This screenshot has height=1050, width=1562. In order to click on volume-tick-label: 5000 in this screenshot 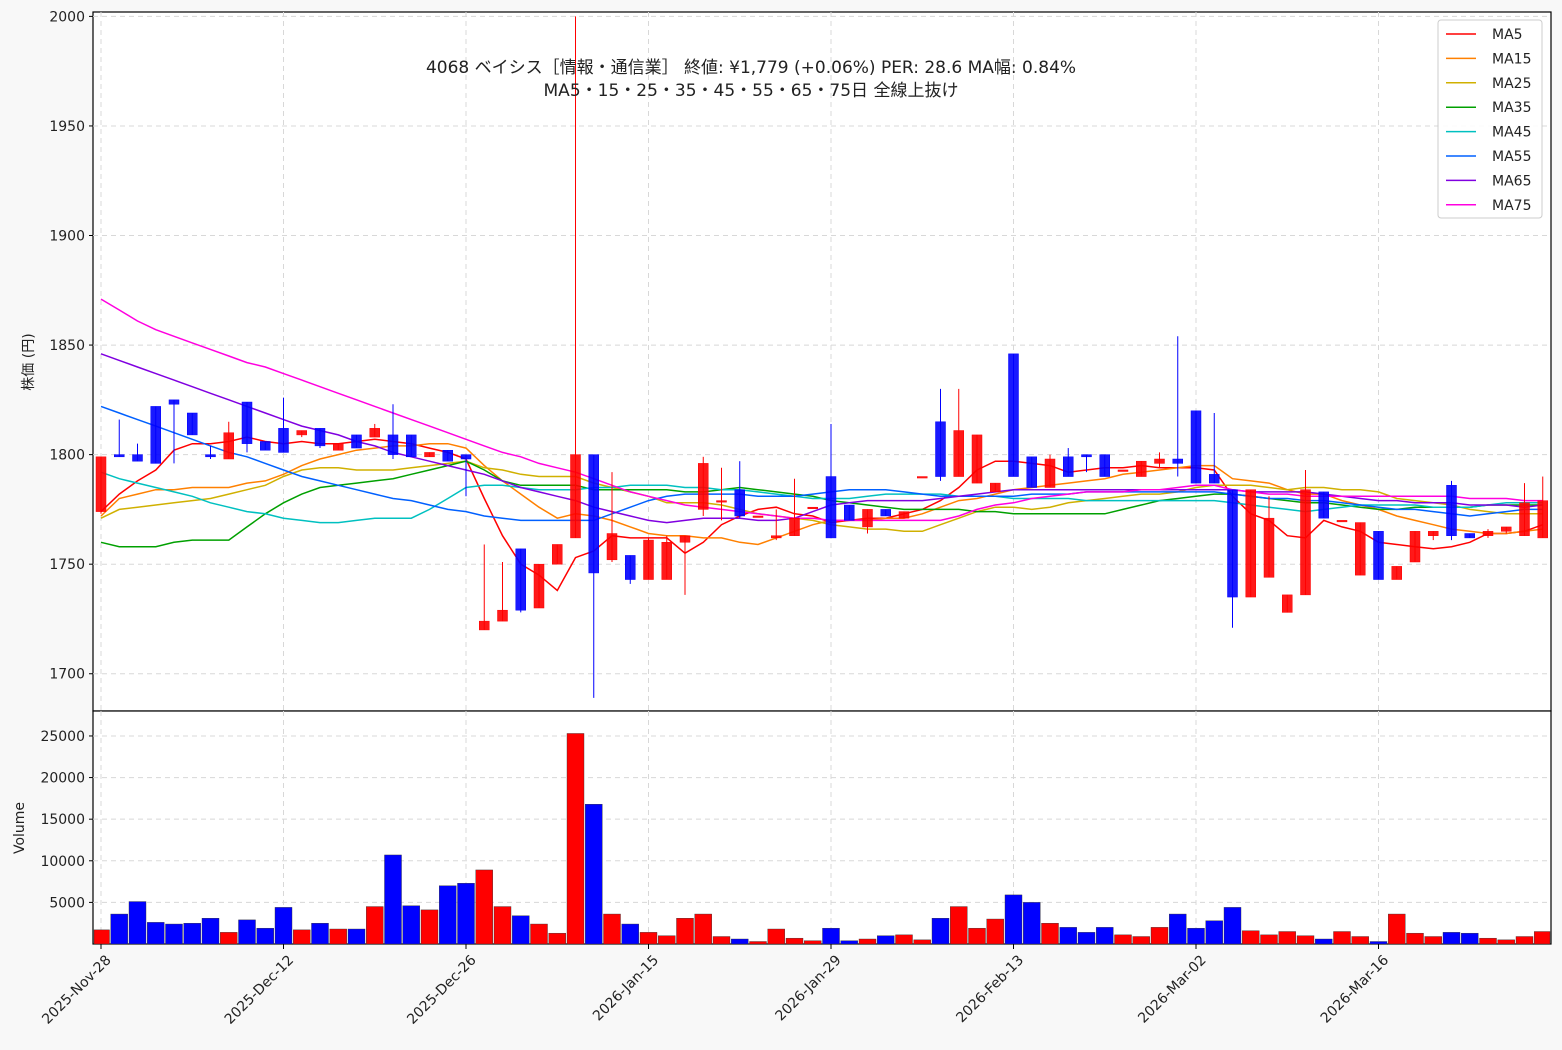, I will do `click(67, 903)`.